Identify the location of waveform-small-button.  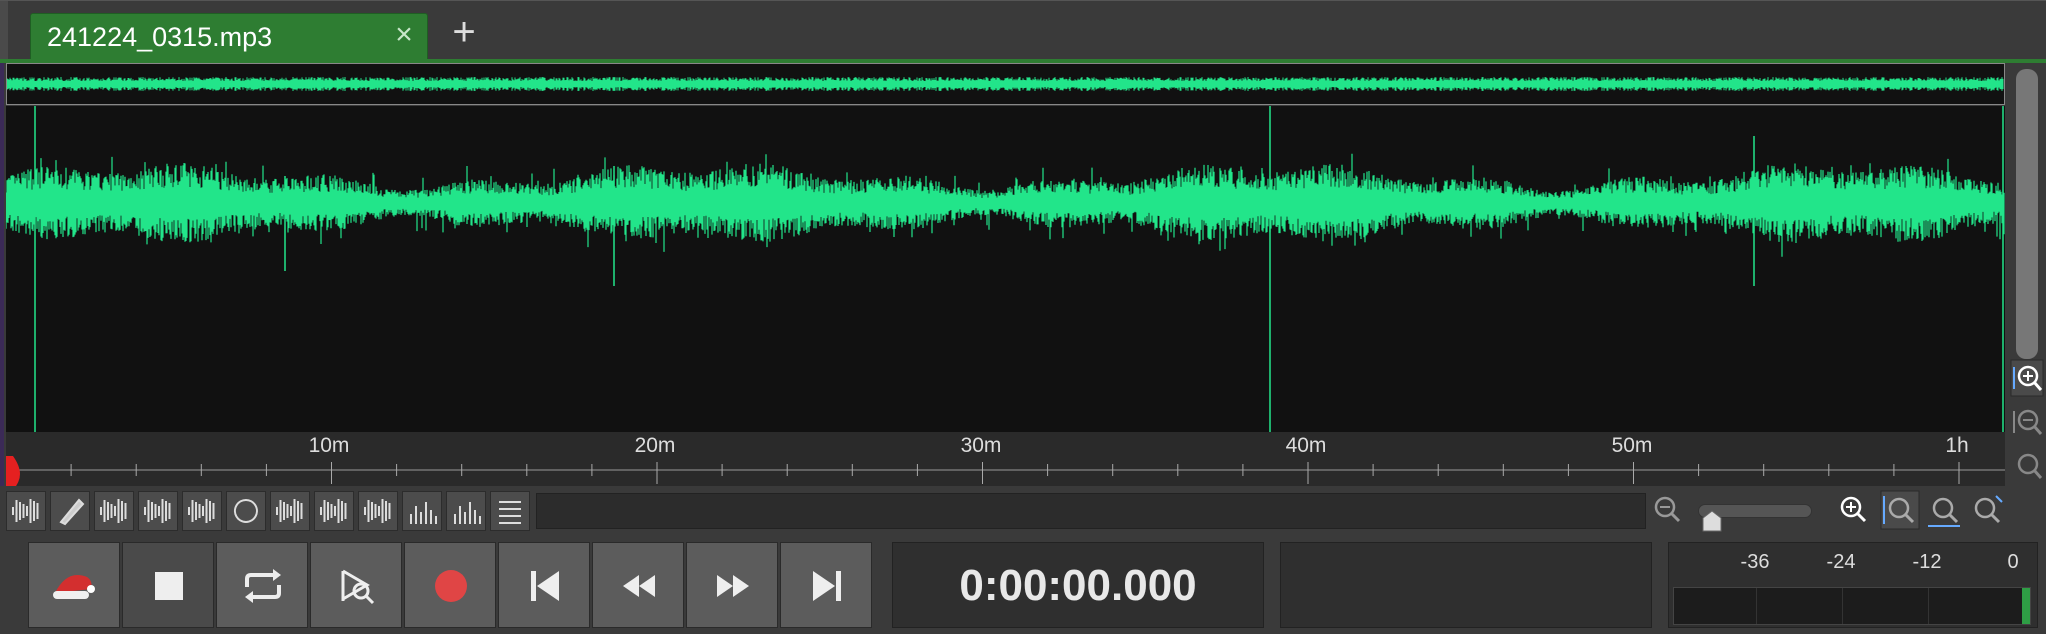
(334, 511).